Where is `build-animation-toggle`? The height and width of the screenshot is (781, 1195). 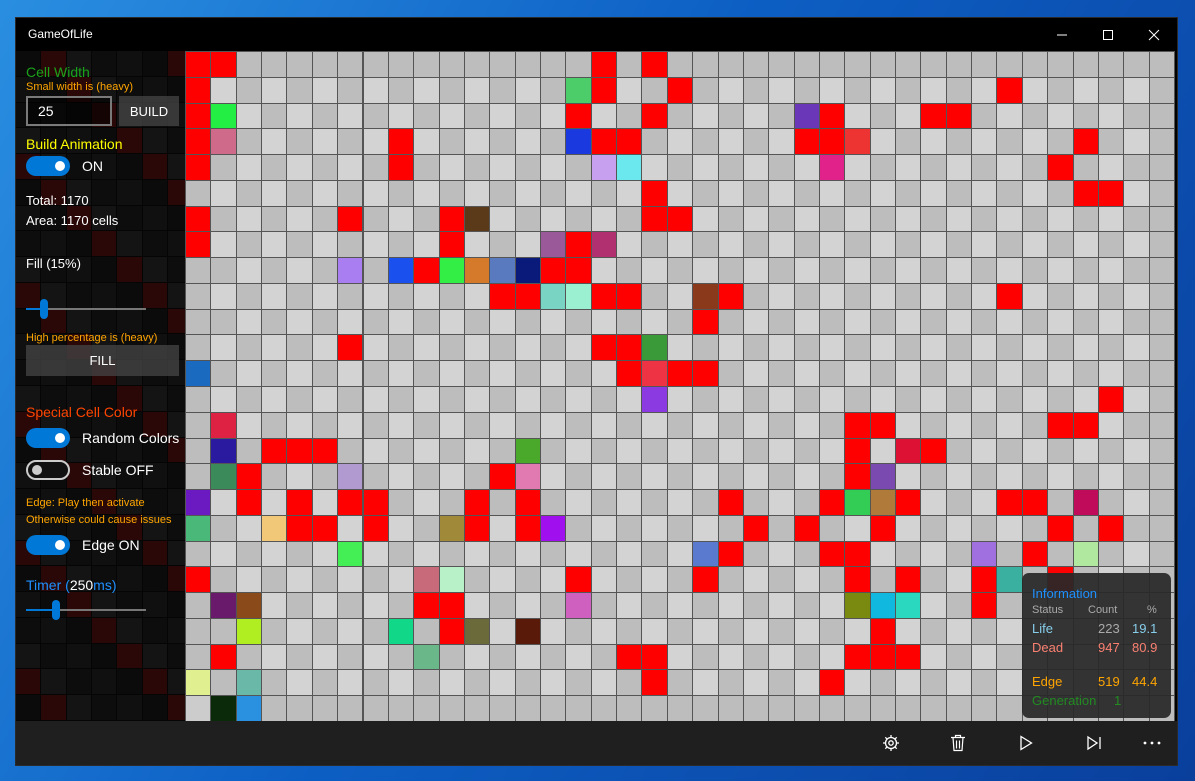
build-animation-toggle is located at coordinates (48, 166).